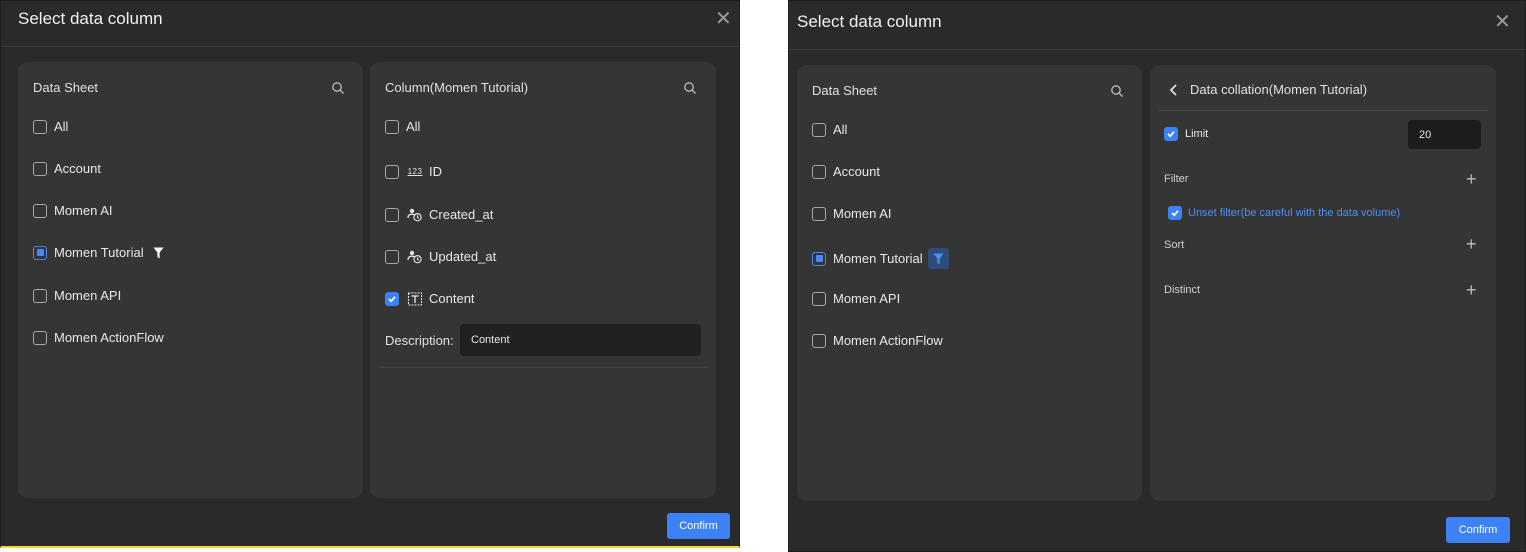 This screenshot has width=1526, height=552. I want to click on number-type-icon-text: 123, so click(415, 171).